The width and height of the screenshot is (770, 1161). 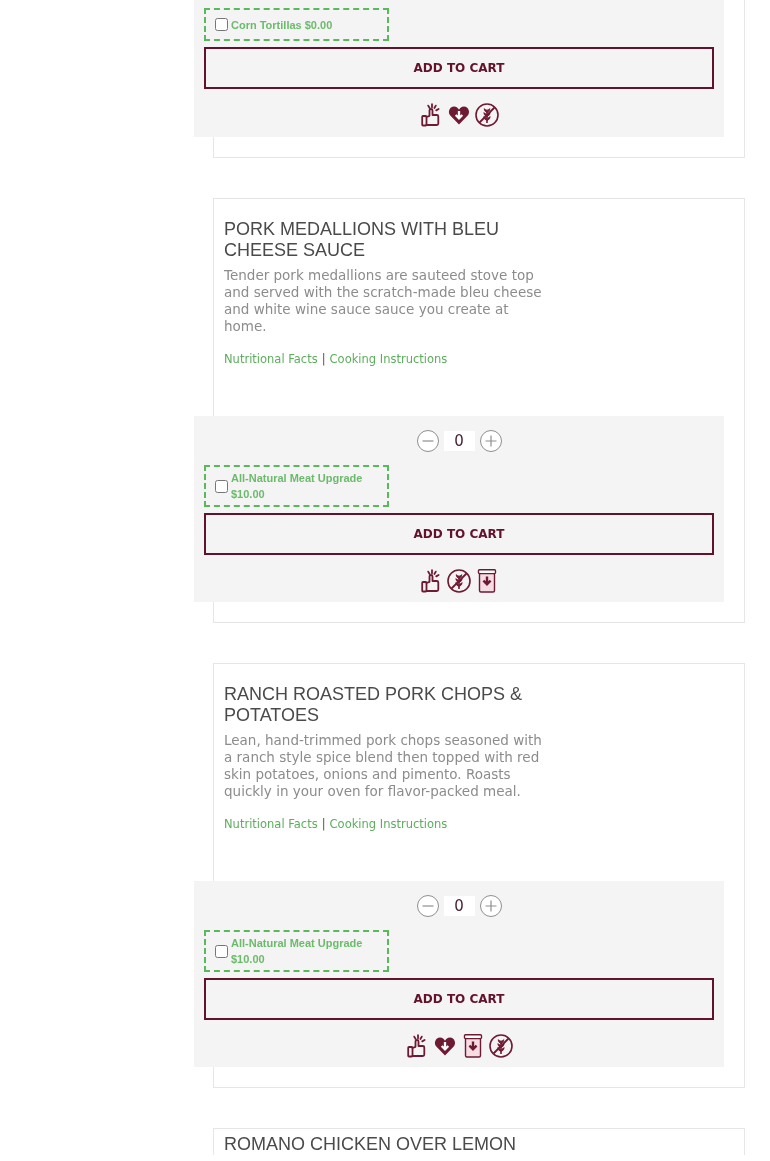 I want to click on product-description: Lean, hand-trimmed pork chops seasoned with a ranch style spice blend then topped with red skin potatoes, onions and pimento. Roasts quickly in your oven for flavor-packed meal., so click(x=383, y=766).